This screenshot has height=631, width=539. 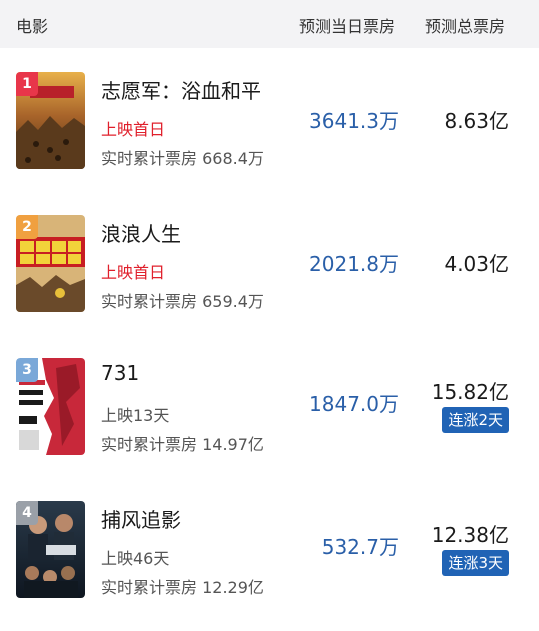 I want to click on today-forecast-value: 2021.8万, so click(x=354, y=264).